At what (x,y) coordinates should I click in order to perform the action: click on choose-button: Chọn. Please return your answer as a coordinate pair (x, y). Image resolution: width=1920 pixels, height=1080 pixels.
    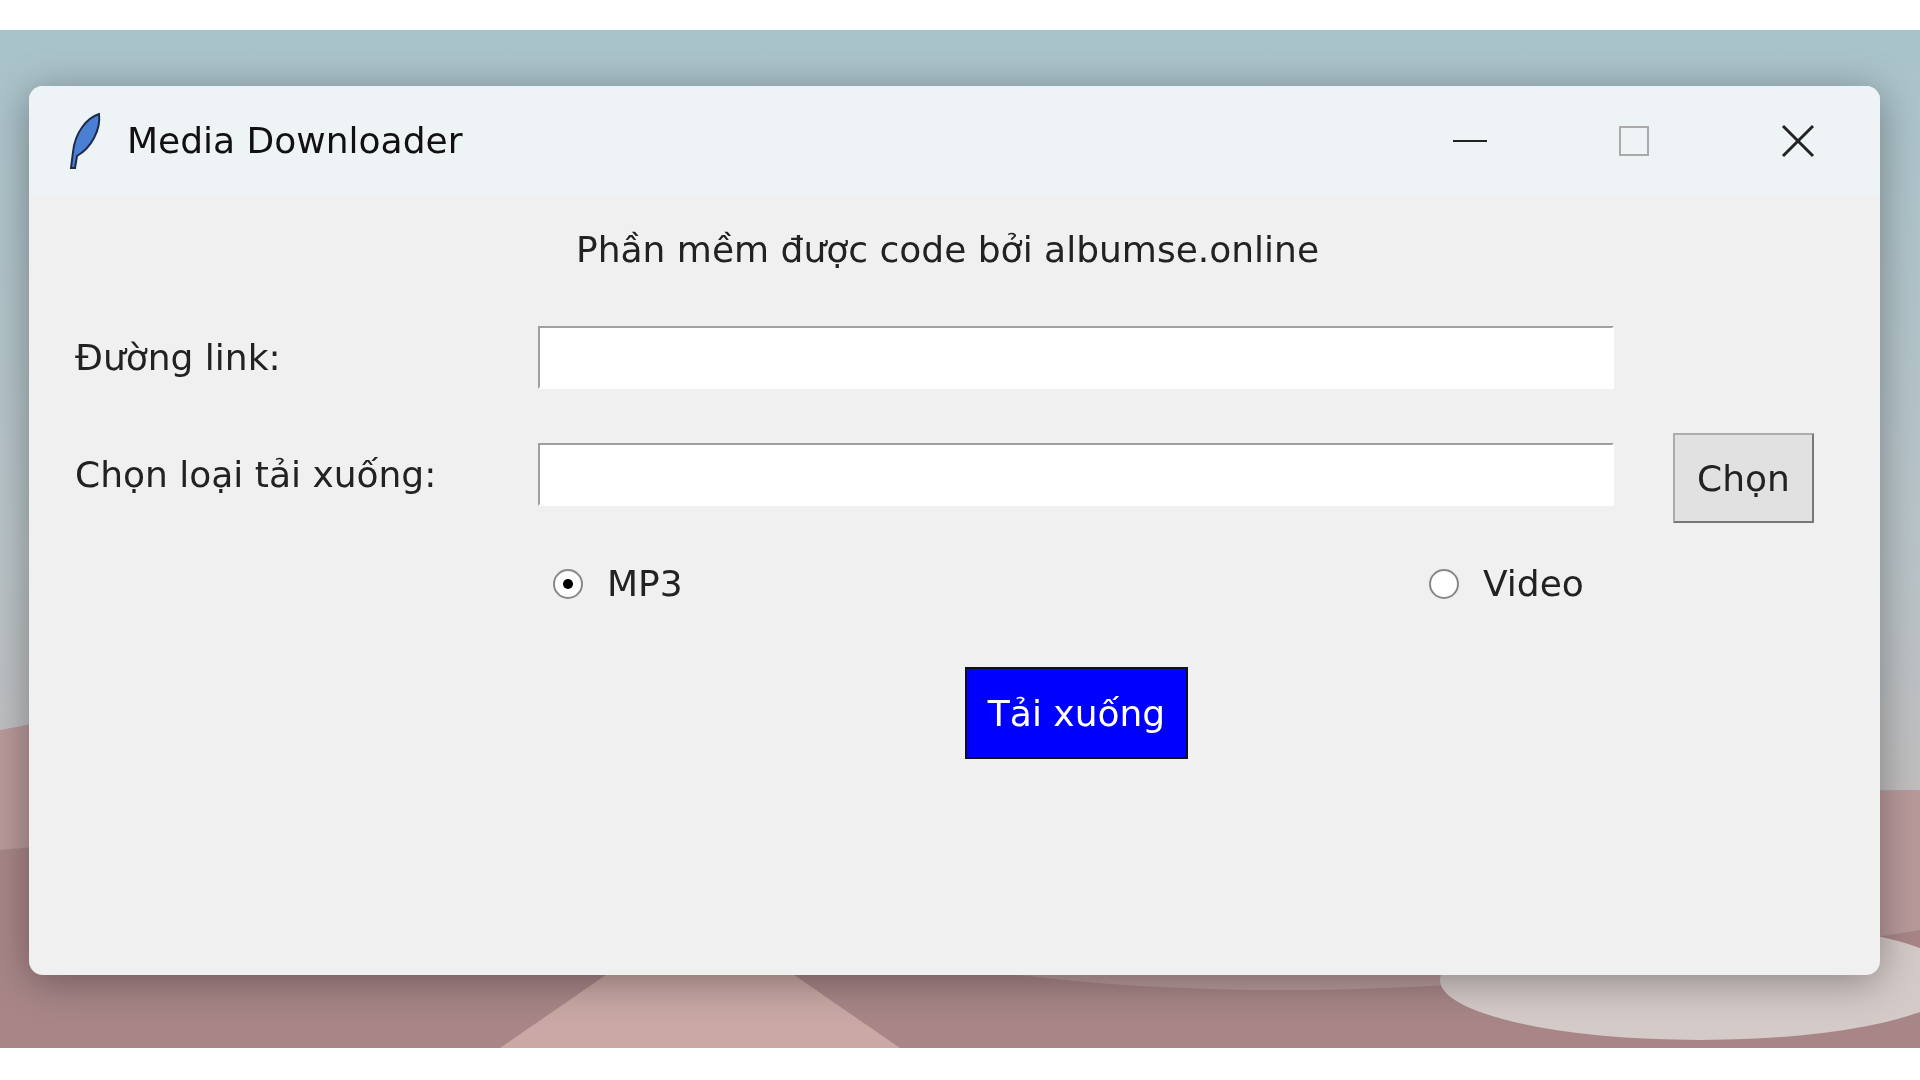
    Looking at the image, I should click on (1743, 478).